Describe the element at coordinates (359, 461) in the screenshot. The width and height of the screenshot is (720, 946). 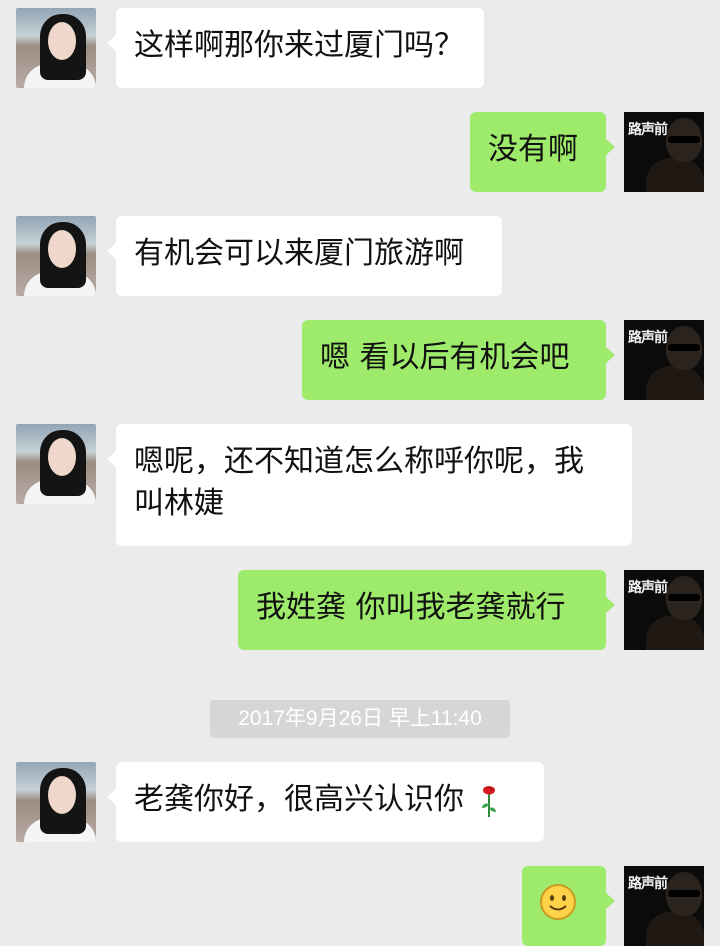
I see `message-text-line: 嗯呢，还不知道怎么称呼你呢，我` at that location.